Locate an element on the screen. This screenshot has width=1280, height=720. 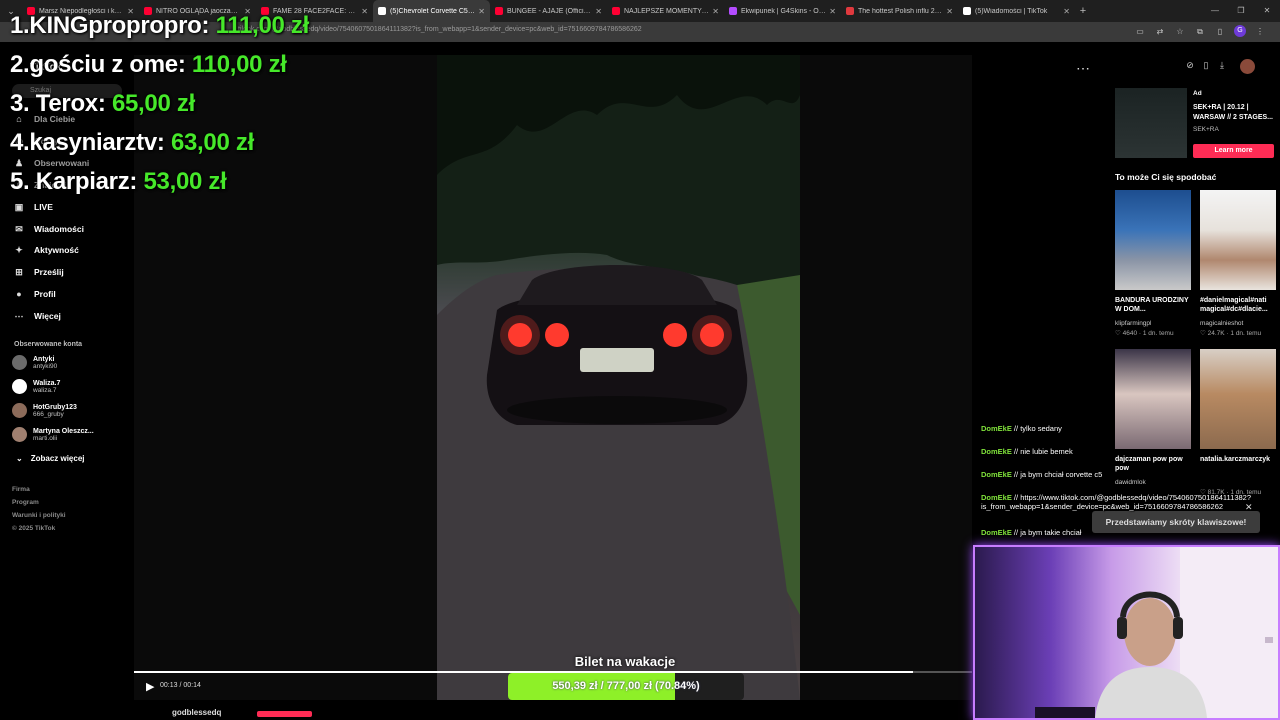
extensions-icon: ⧉ is located at coordinates (1200, 32).